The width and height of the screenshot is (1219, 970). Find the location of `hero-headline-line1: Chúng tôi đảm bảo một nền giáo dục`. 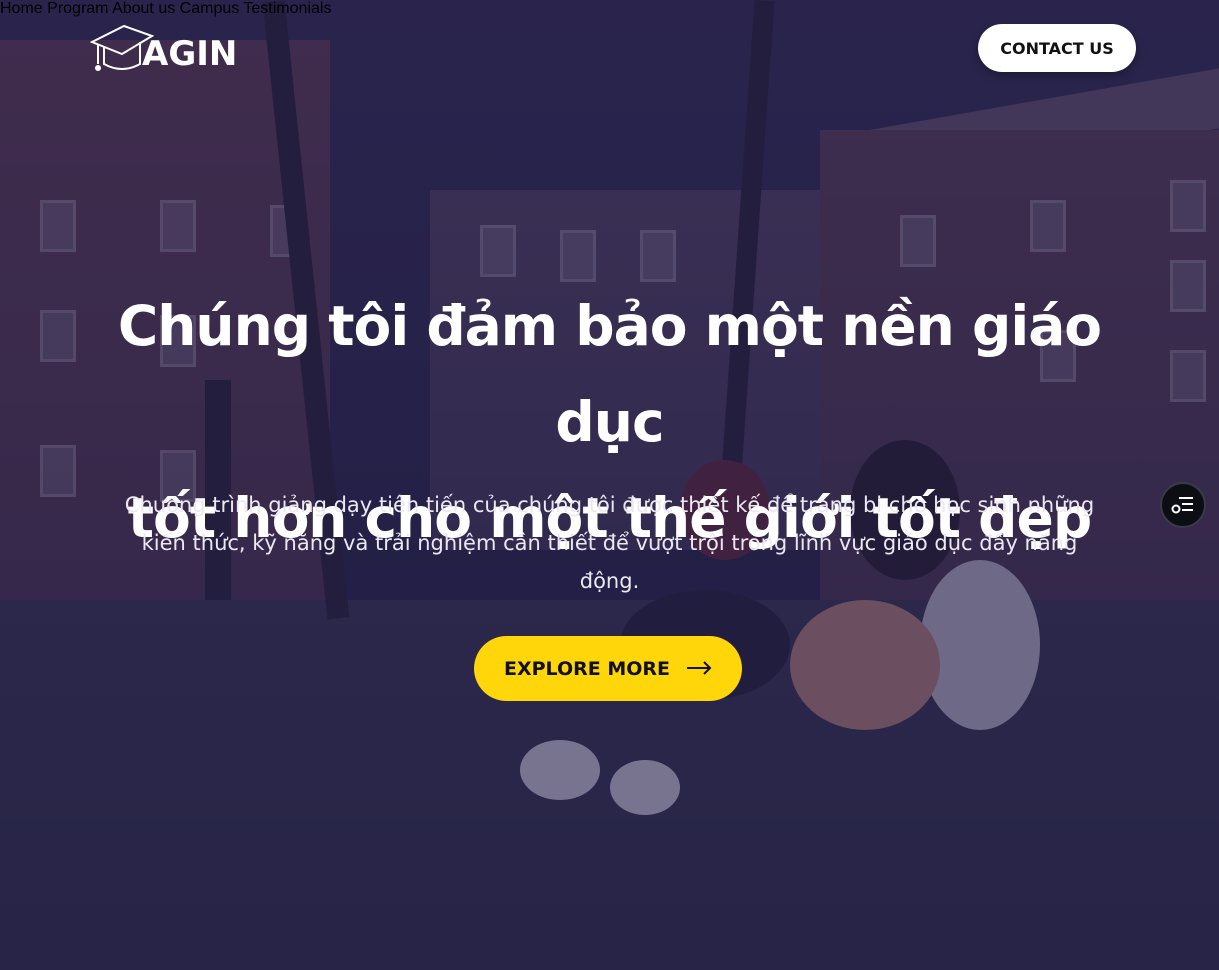

hero-headline-line1: Chúng tôi đảm bảo một nền giáo dục is located at coordinates (609, 374).